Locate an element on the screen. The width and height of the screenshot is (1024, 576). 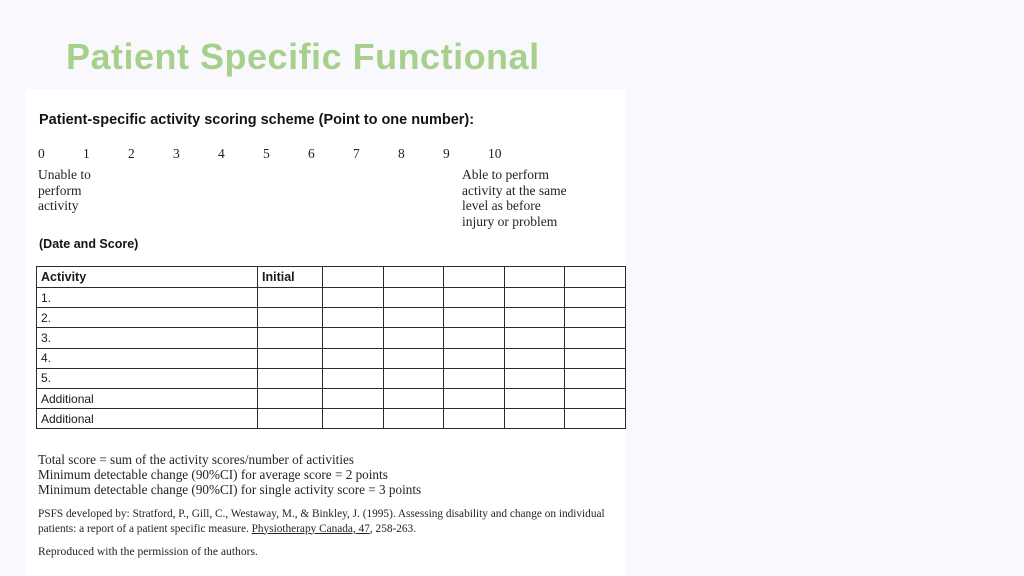
date-and-score-label: (Date and Score) is located at coordinates (89, 244).